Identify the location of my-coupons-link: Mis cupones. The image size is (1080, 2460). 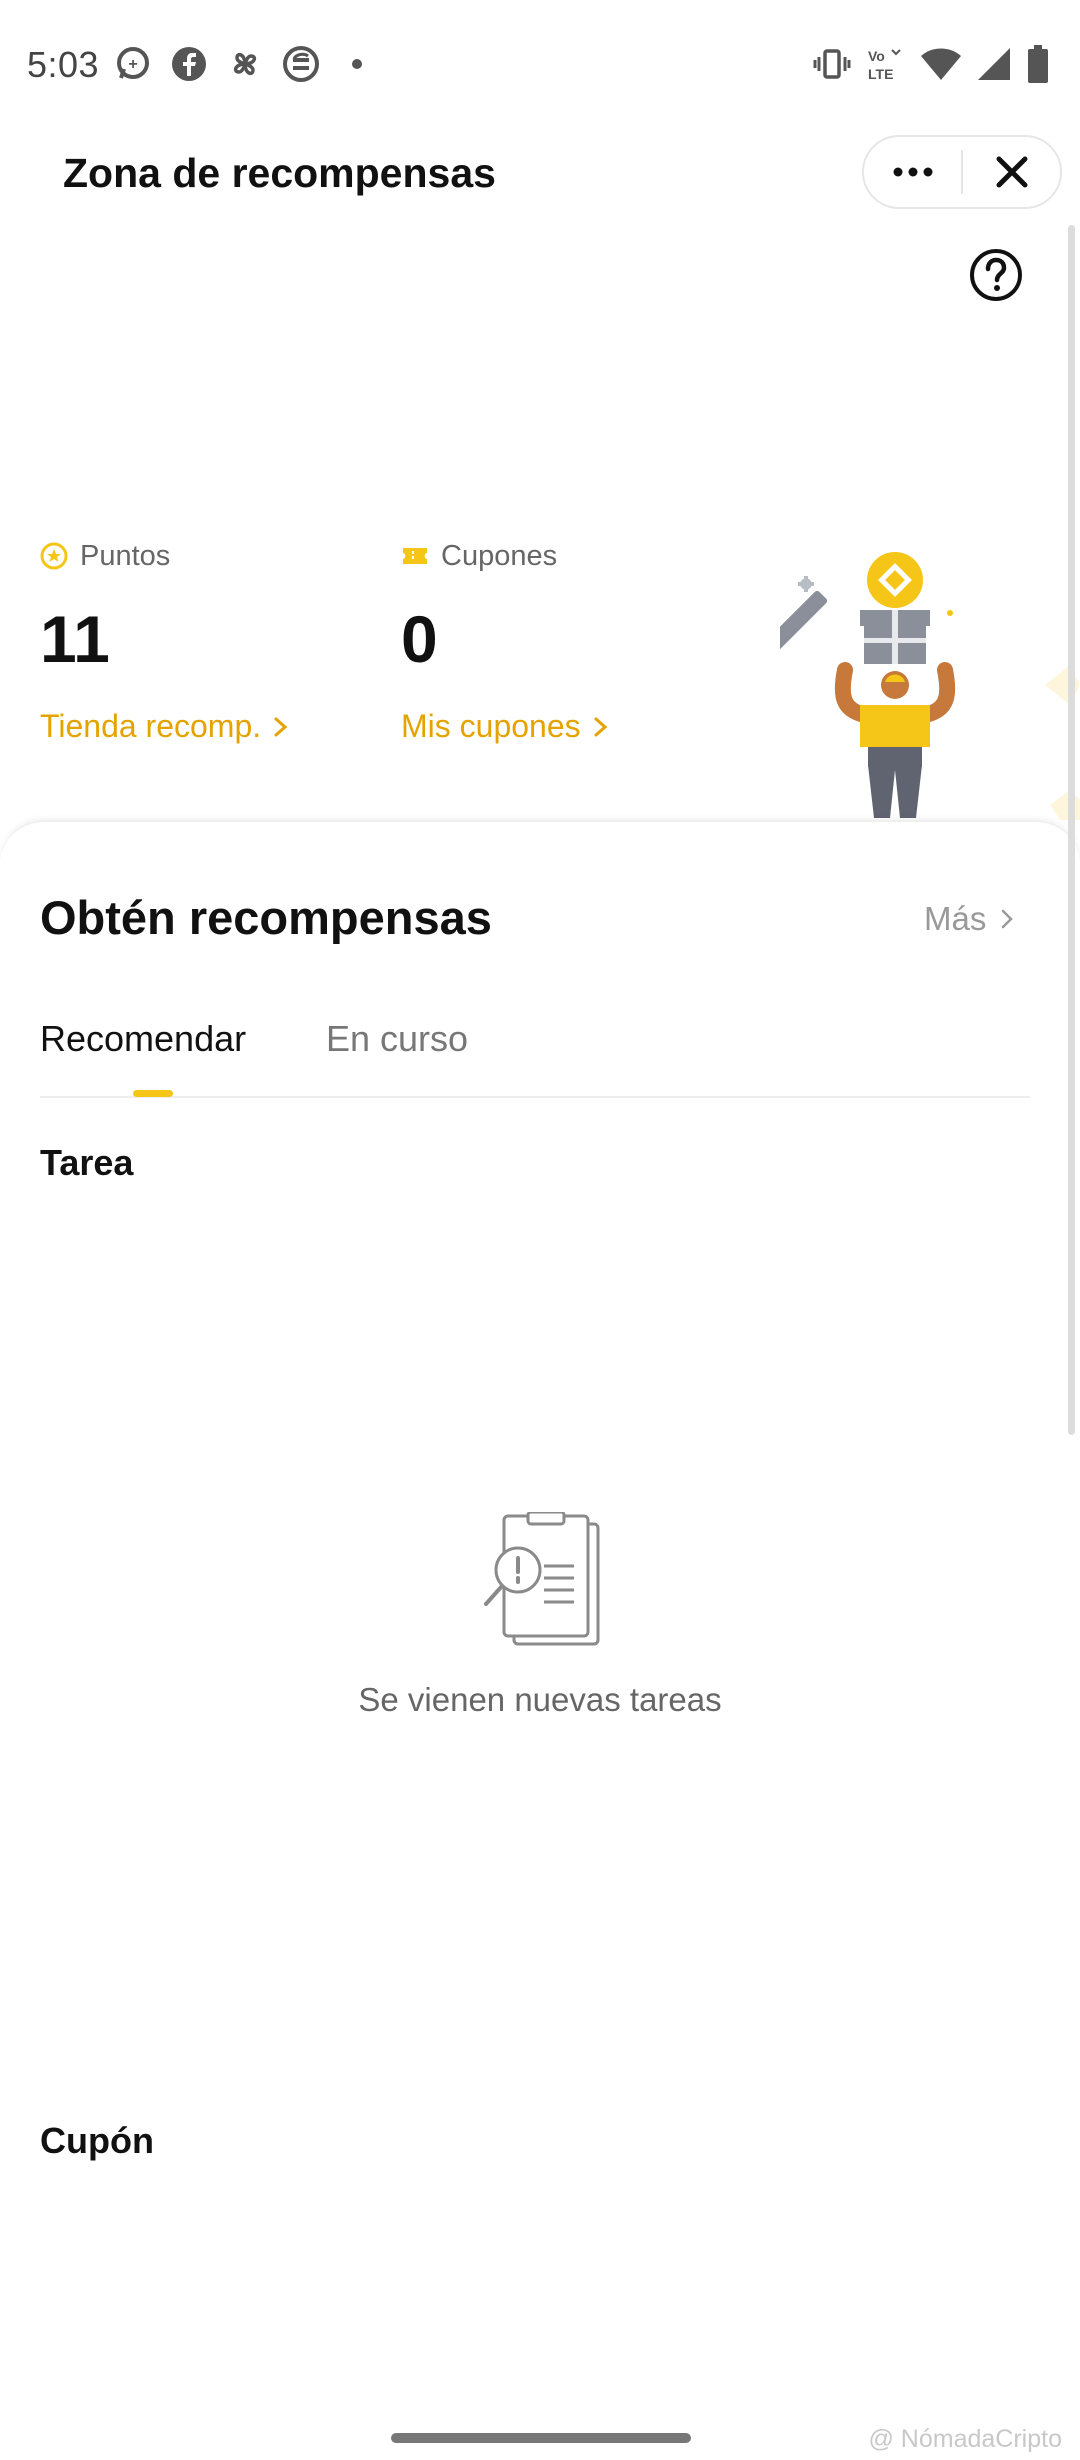
(505, 726).